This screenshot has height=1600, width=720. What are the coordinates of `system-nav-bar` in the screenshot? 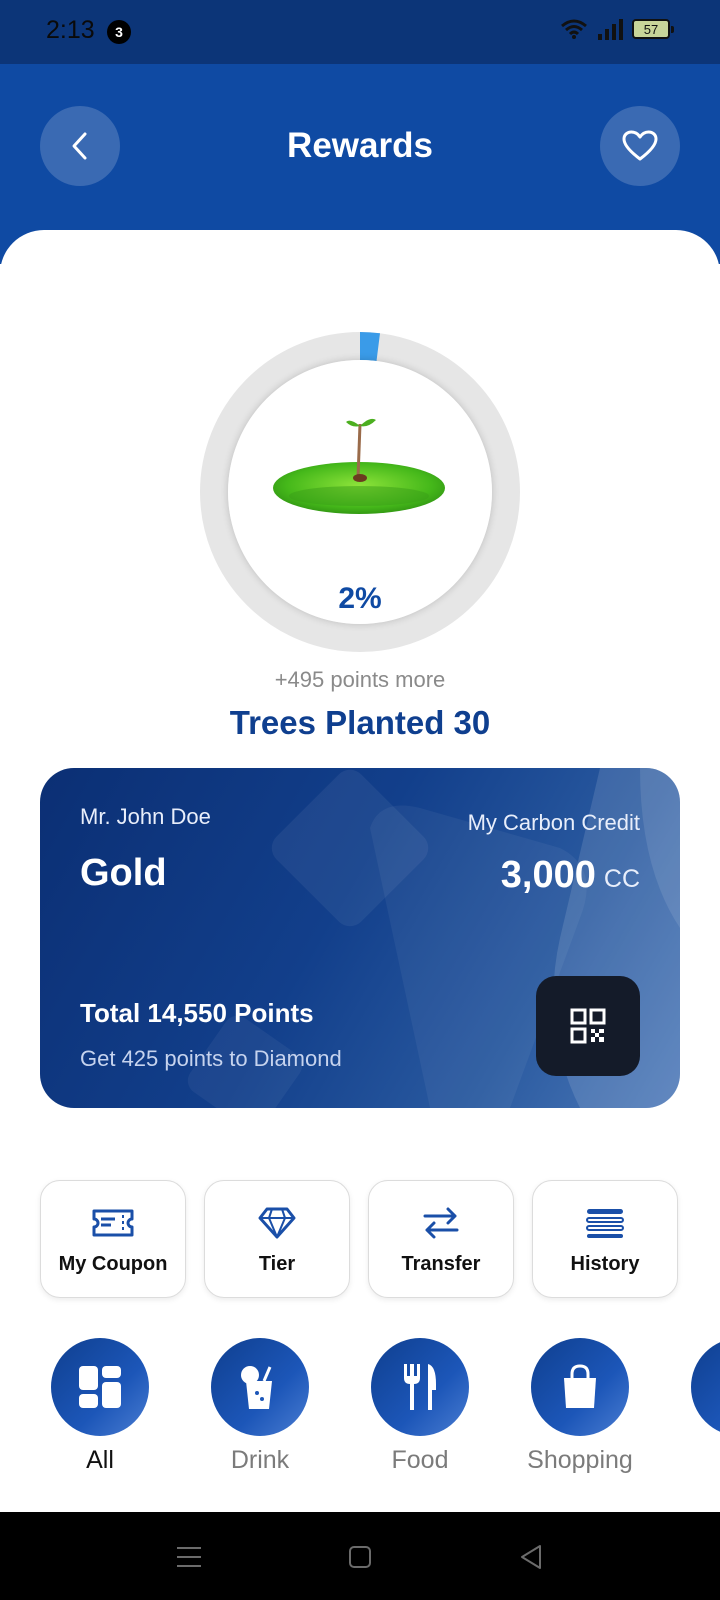 It's located at (360, 1556).